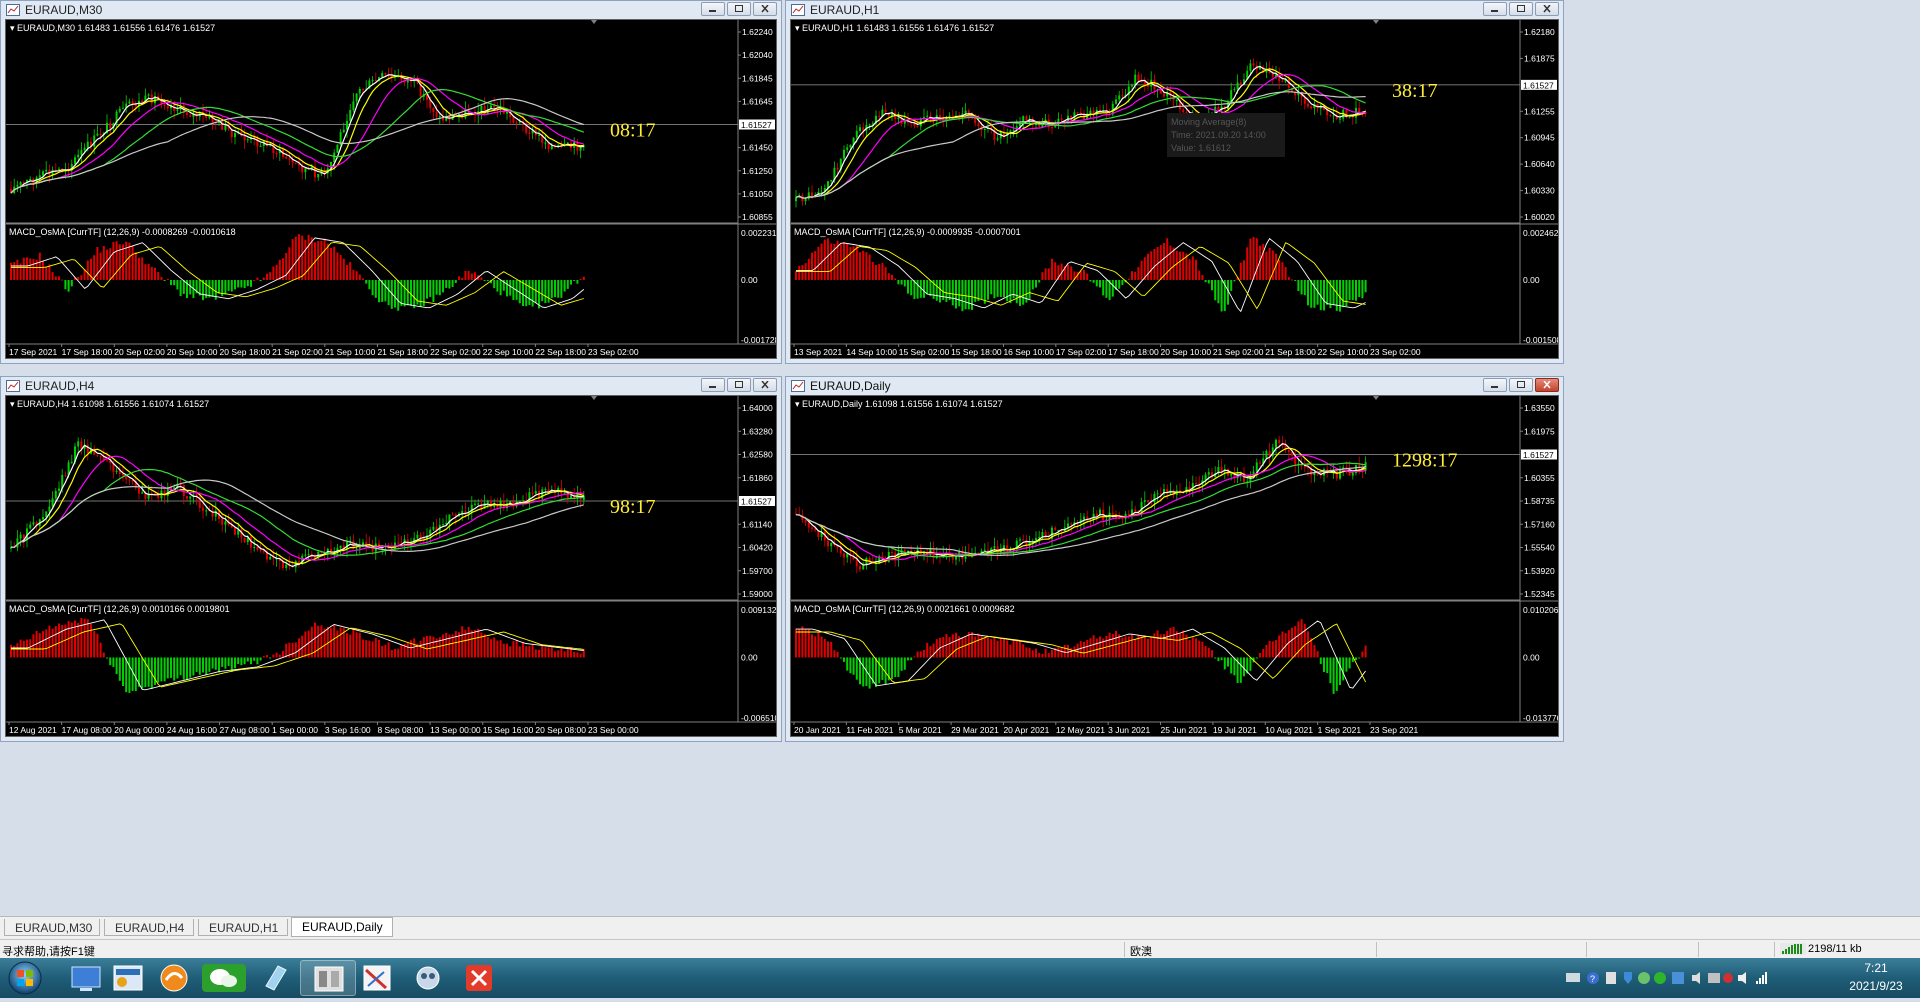 This screenshot has height=1002, width=1920. I want to click on time-label: 20 Jan 2021, so click(817, 730).